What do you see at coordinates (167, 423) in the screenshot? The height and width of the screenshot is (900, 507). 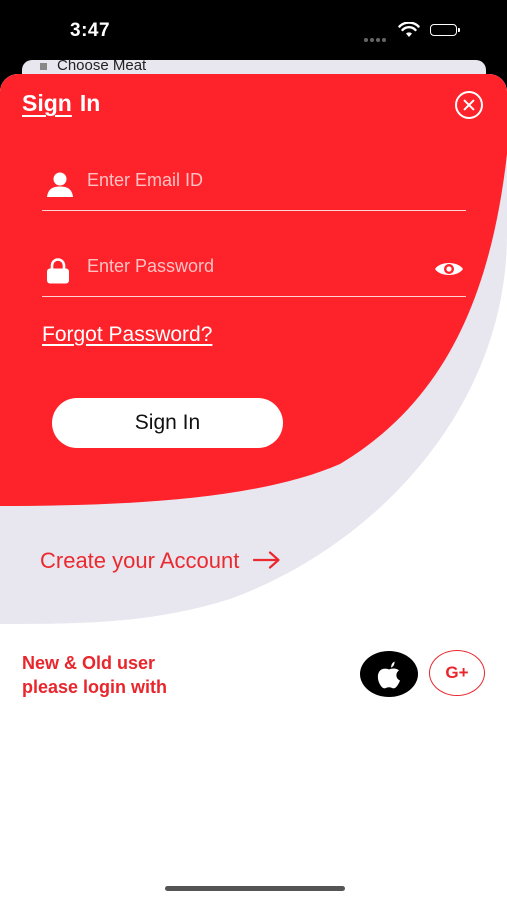 I see `sign-in-button: Sign In` at bounding box center [167, 423].